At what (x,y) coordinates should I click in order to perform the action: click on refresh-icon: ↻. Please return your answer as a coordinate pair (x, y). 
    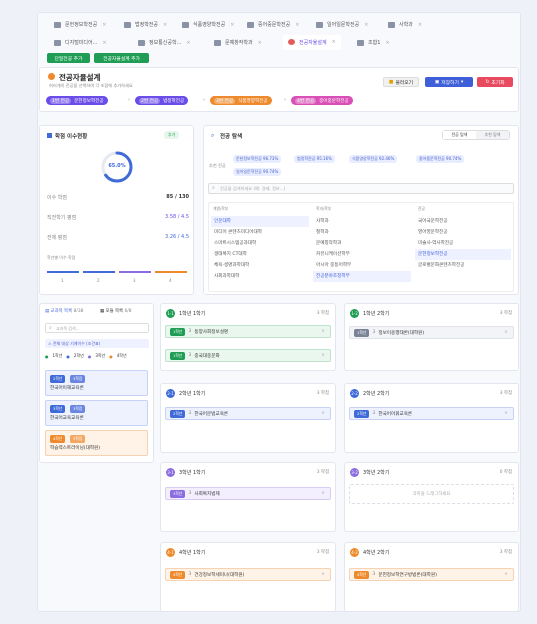
    Looking at the image, I should click on (487, 82).